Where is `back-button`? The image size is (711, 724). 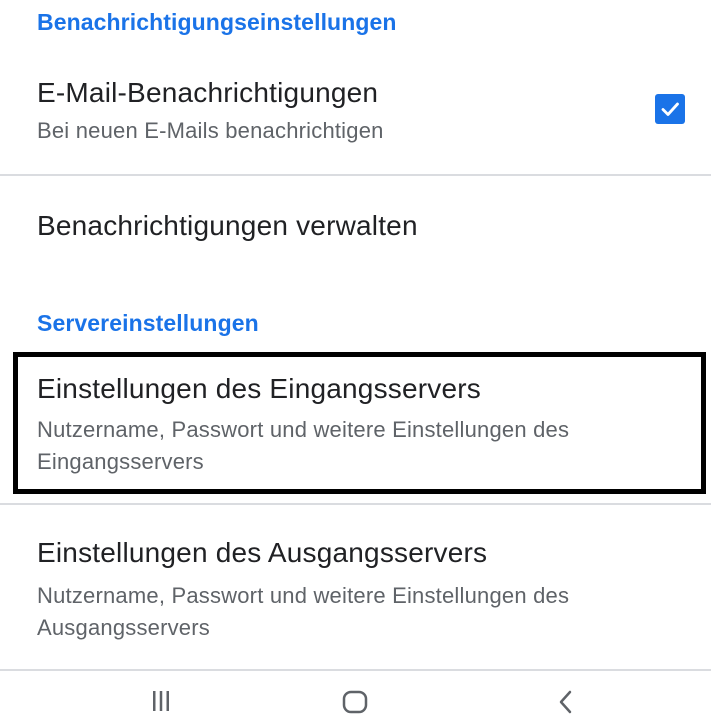
back-button is located at coordinates (566, 707).